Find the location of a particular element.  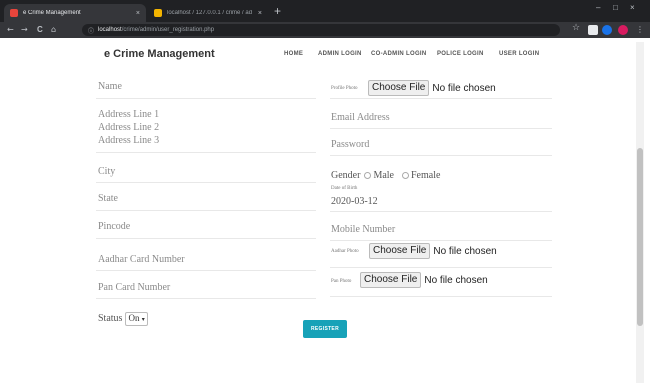

gender-female-radio is located at coordinates (405, 176).